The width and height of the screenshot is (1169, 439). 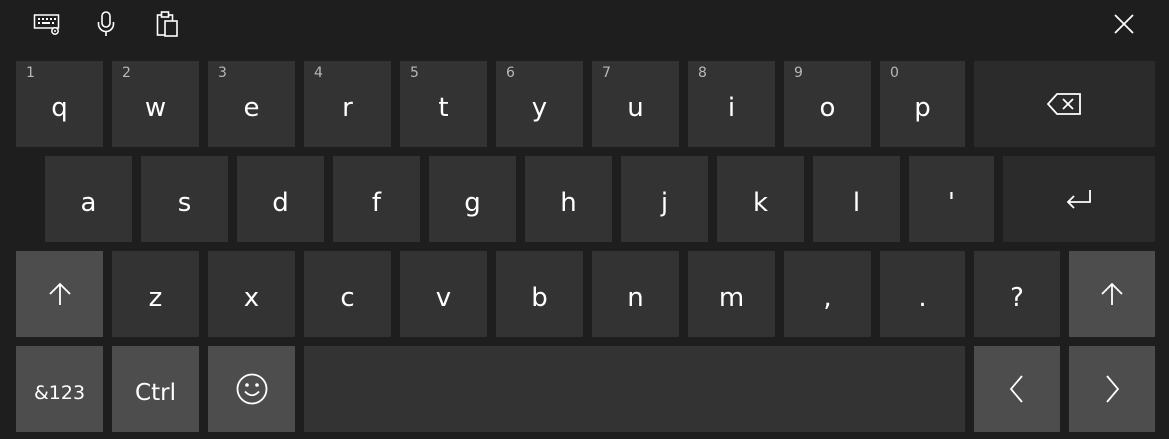 I want to click on close-keyboard-button, so click(x=1124, y=24).